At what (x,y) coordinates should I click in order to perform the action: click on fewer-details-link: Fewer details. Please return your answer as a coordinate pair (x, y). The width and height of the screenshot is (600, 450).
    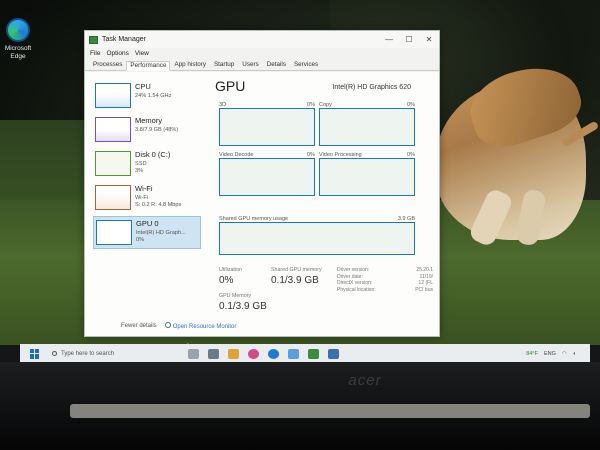
    Looking at the image, I should click on (139, 326).